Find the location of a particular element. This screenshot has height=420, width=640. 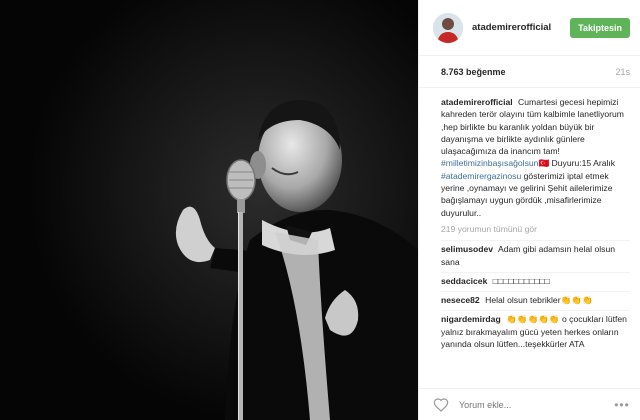

avatar-image-icon is located at coordinates (448, 27).